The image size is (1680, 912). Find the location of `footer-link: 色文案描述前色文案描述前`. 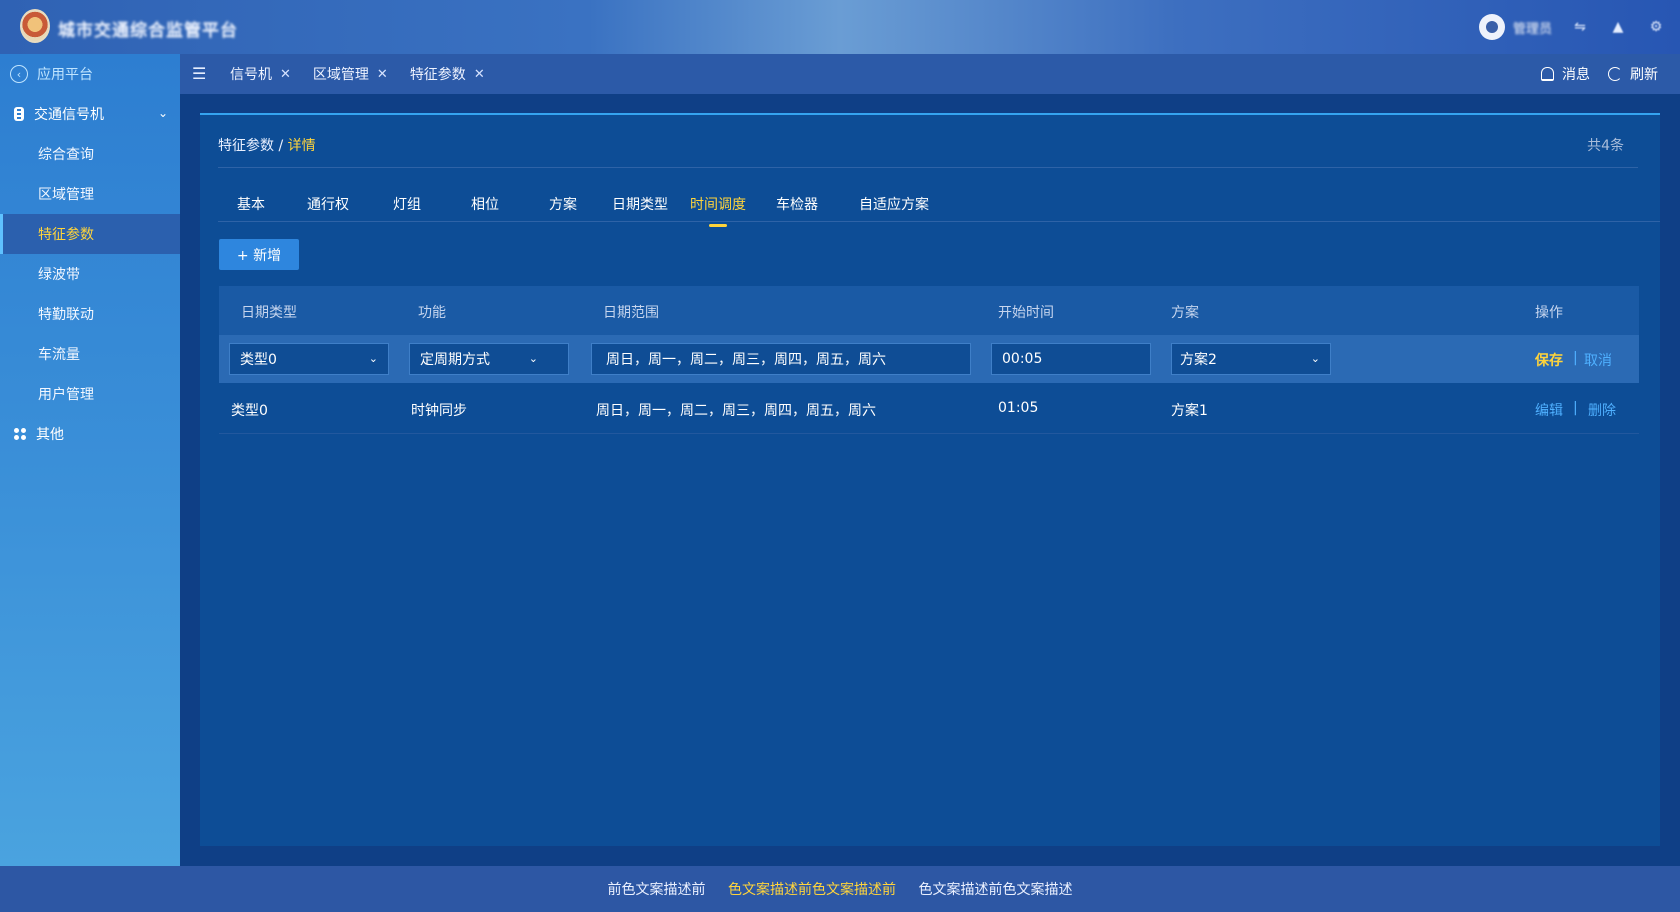

footer-link: 色文案描述前色文案描述前 is located at coordinates (812, 890).